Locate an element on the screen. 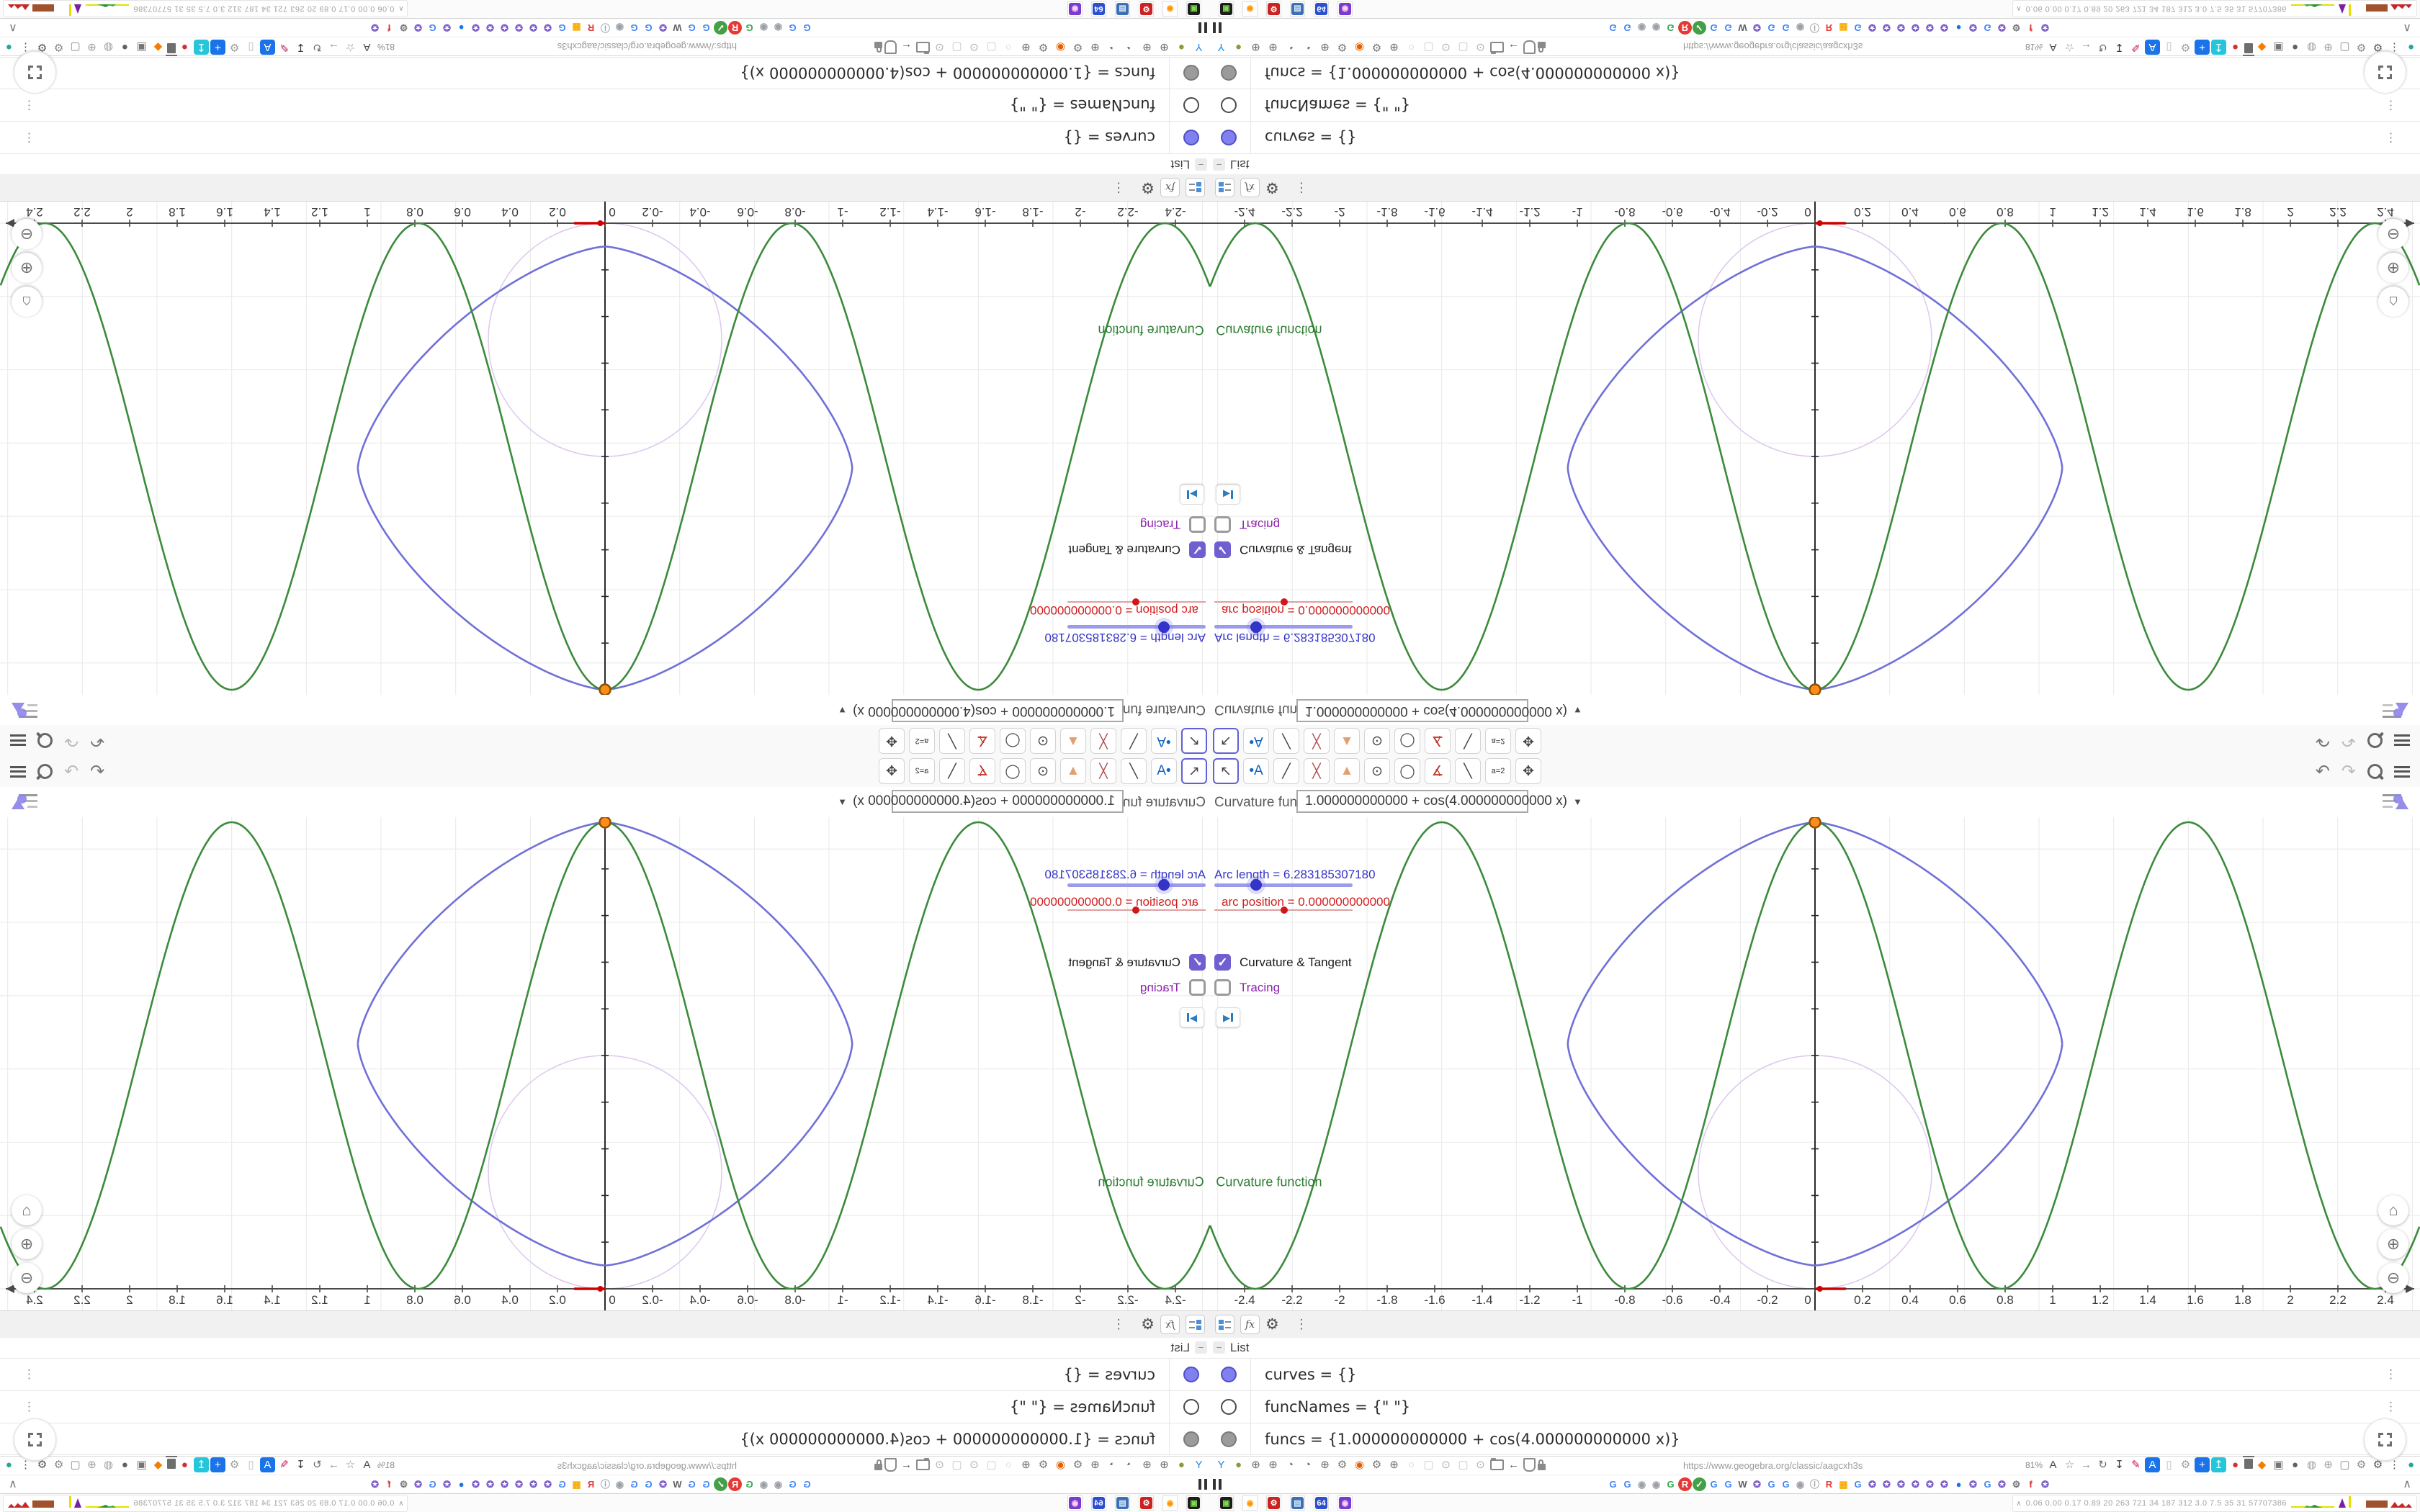  tab-star8: ✪ is located at coordinates (1973, 1484).